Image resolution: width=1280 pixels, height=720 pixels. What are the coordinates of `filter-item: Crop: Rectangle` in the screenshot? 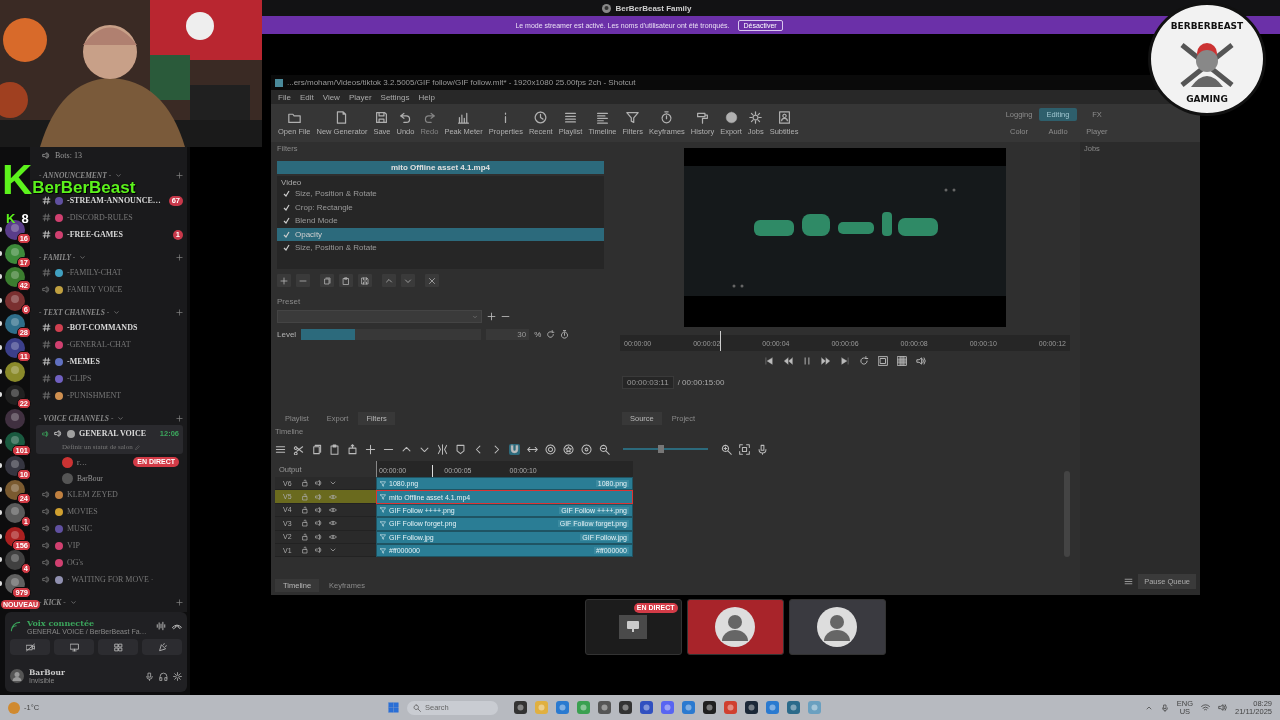 It's located at (440, 207).